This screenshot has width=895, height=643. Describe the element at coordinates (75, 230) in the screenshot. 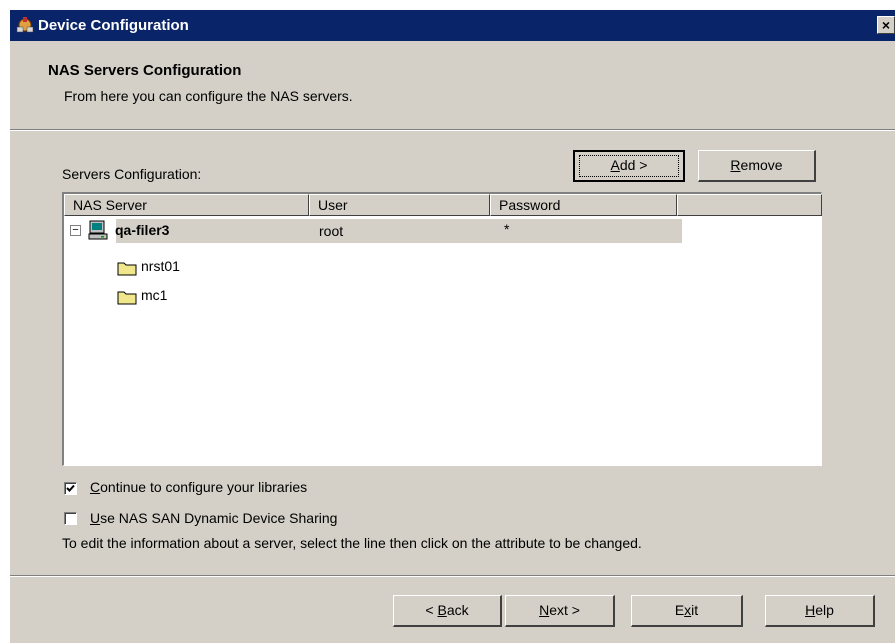

I see `collapse-toggle: −` at that location.